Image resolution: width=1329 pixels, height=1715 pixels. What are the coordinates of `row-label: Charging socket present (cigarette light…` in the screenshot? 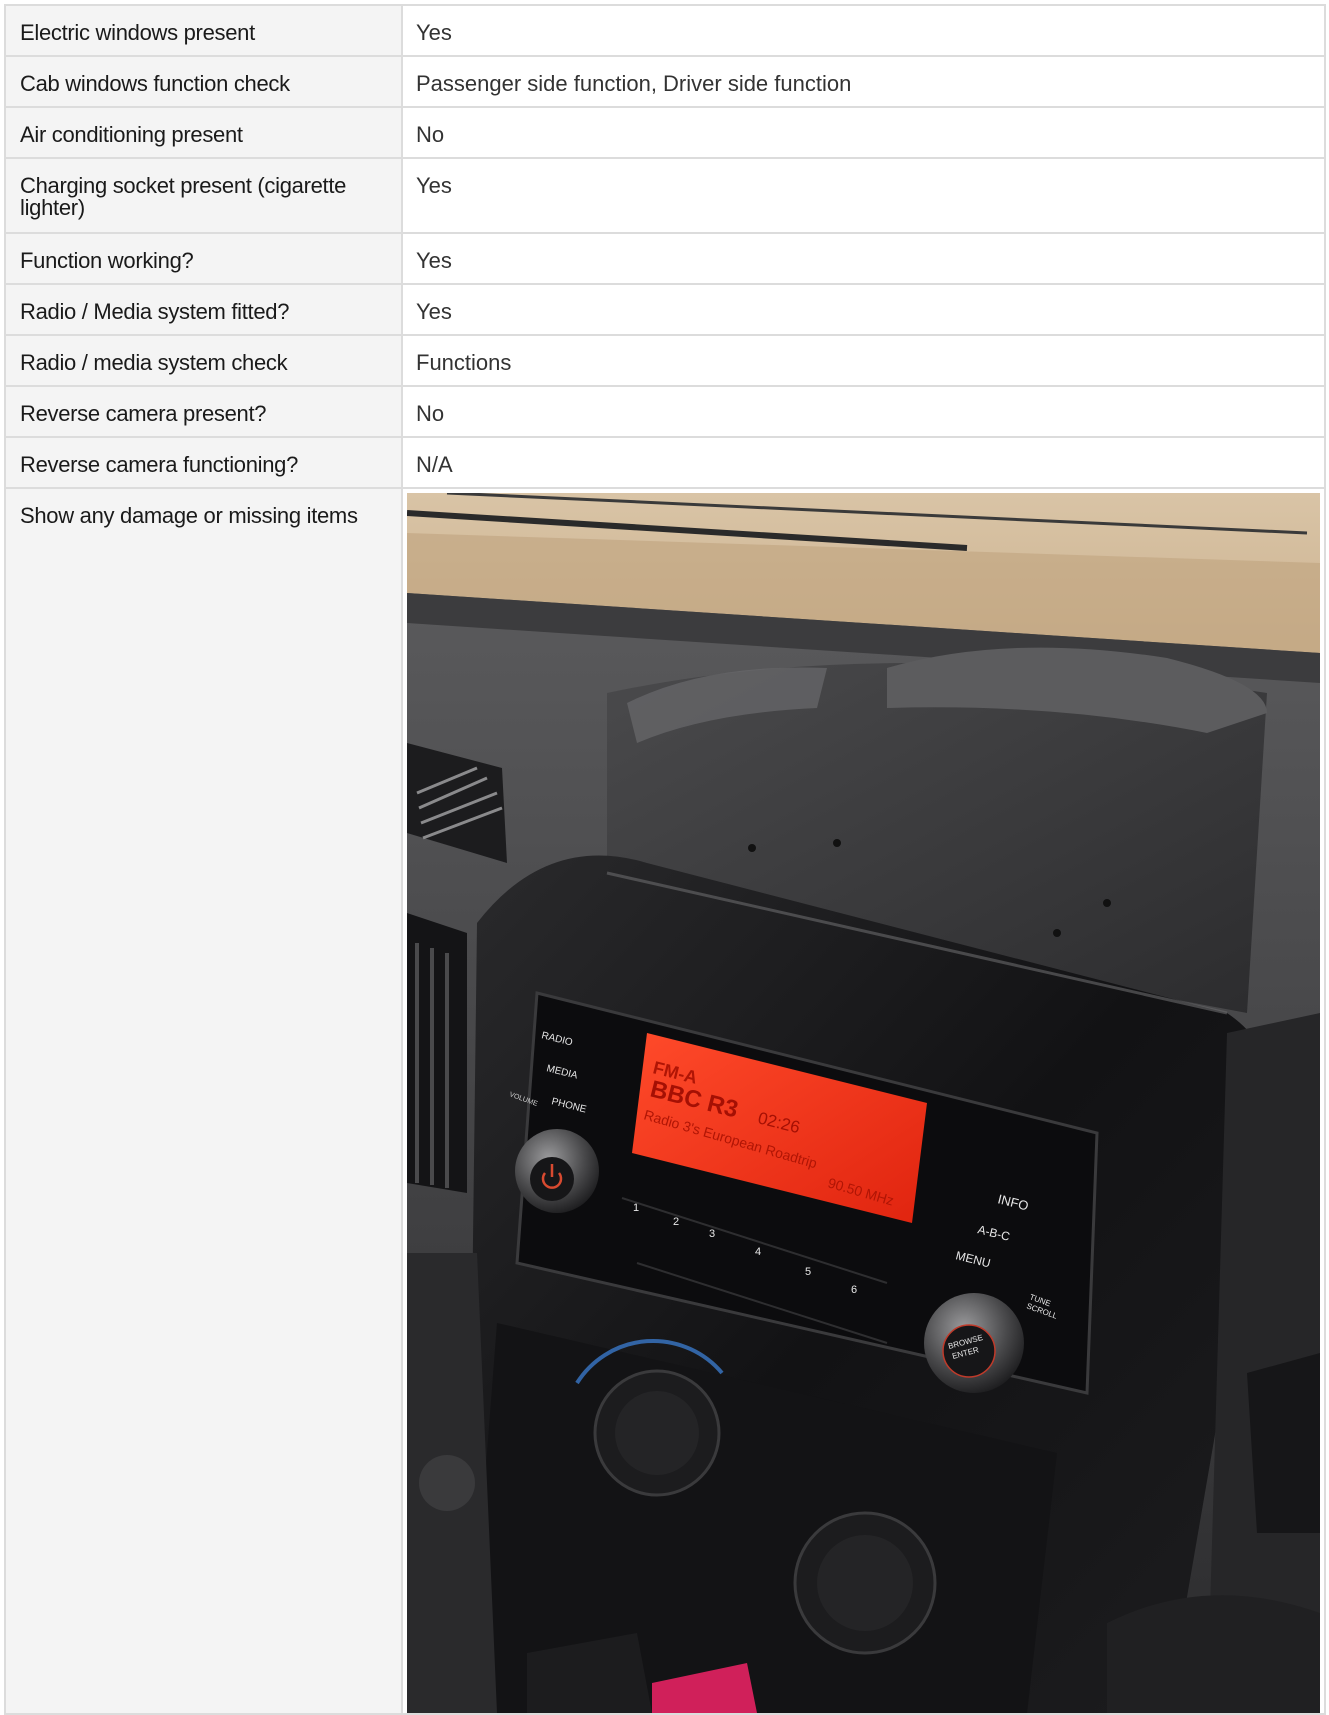 It's located at (203, 195).